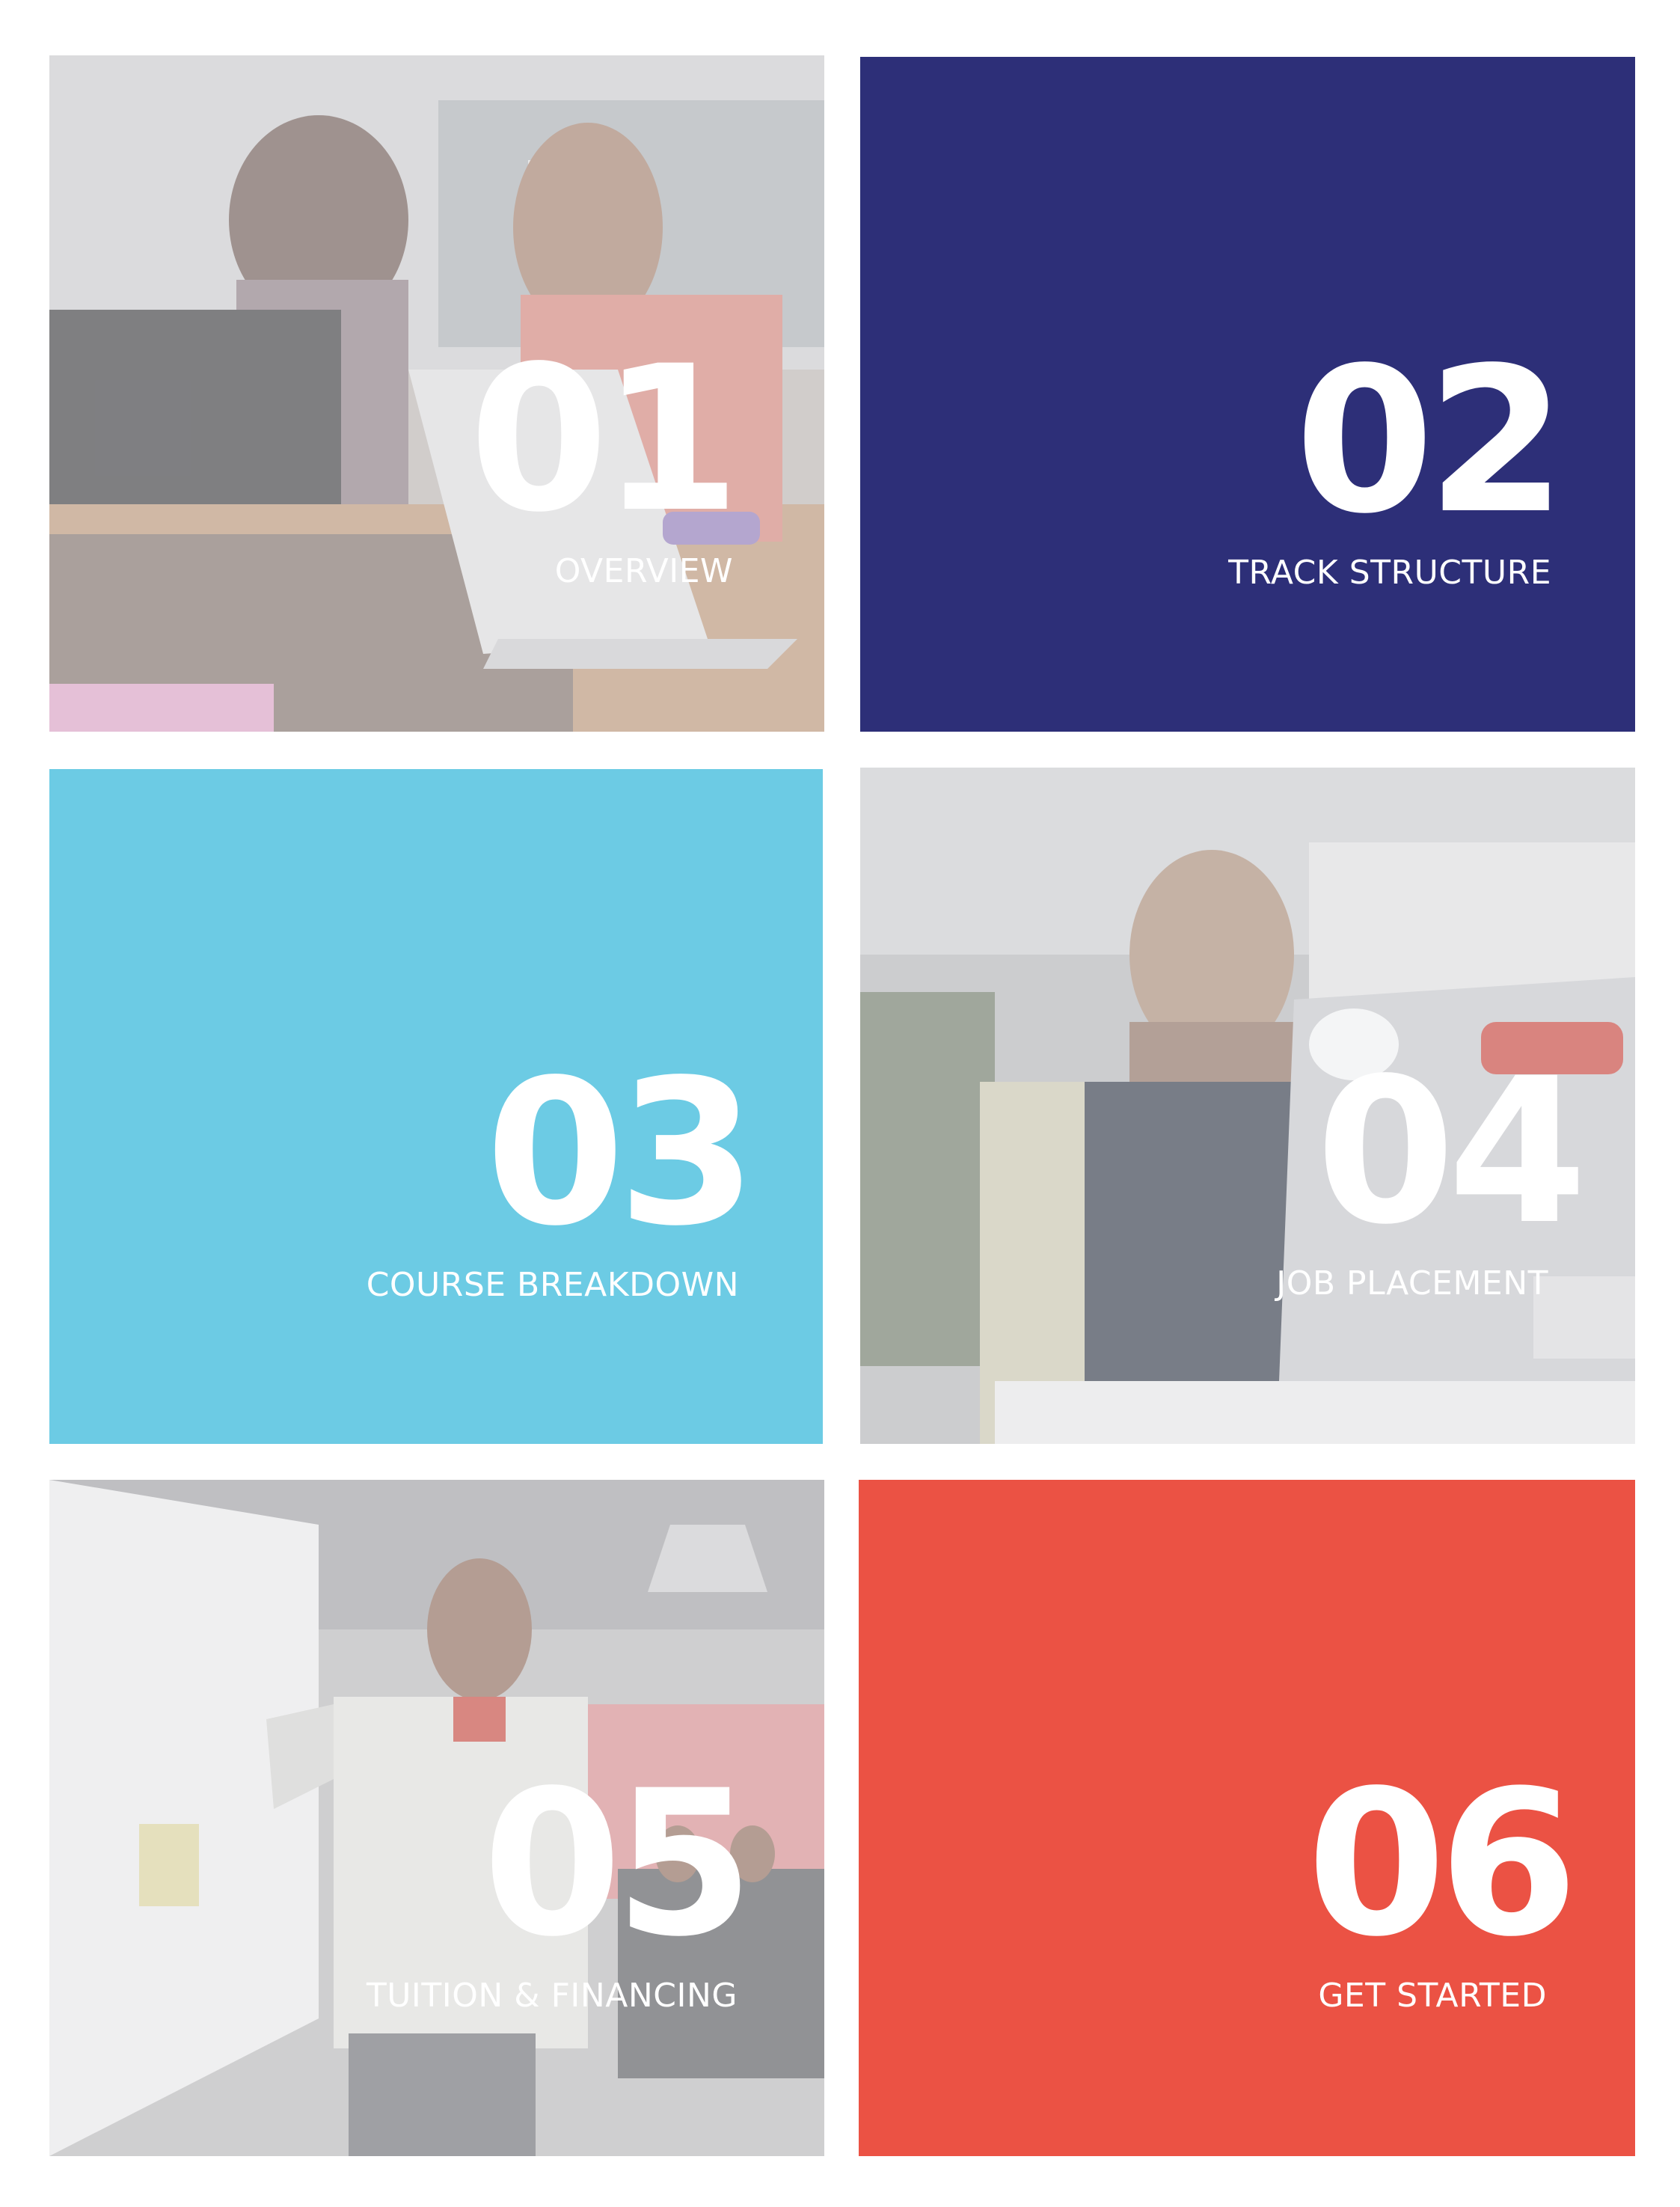 The height and width of the screenshot is (2207, 1680). I want to click on tile-tuition-financing: 05 TUITION & FINANCING, so click(436, 1818).